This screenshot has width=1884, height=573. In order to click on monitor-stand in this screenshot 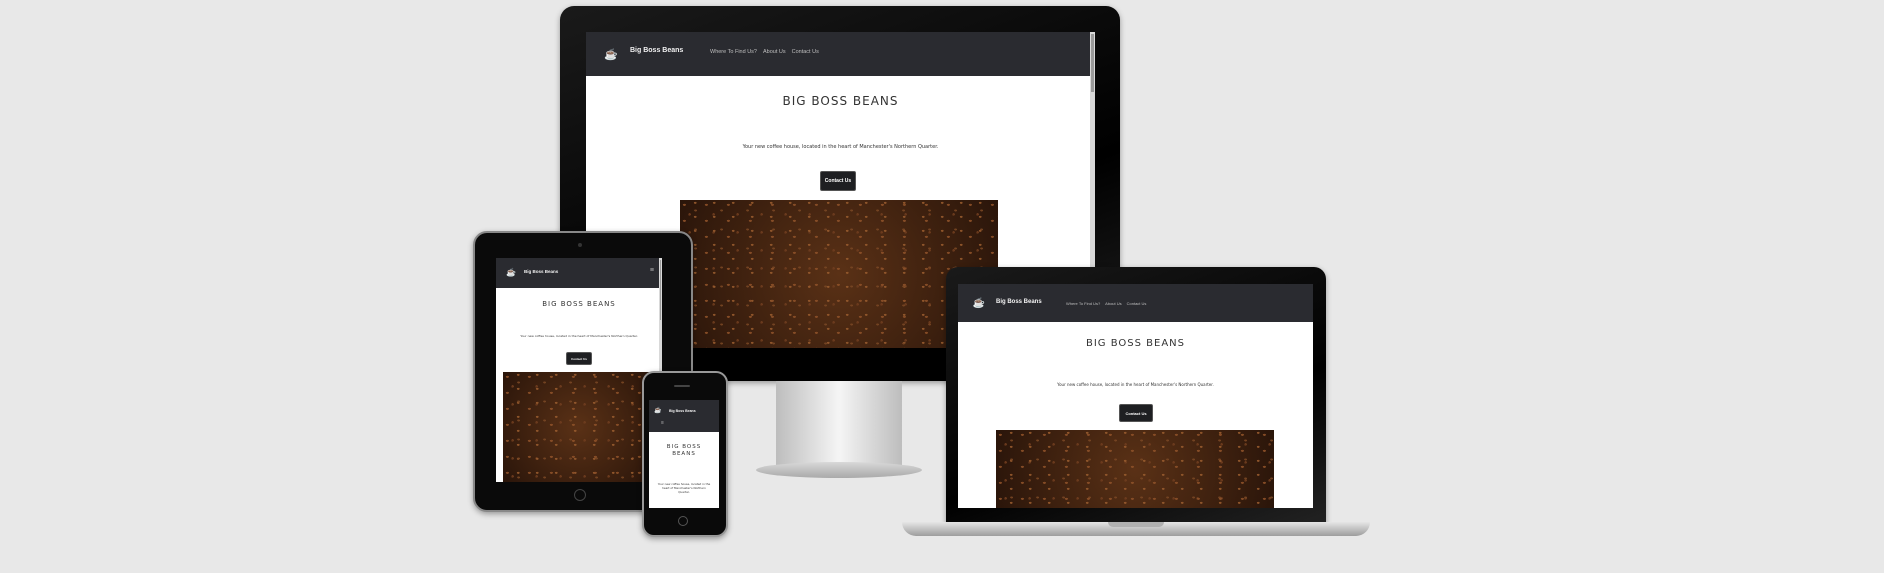, I will do `click(839, 426)`.